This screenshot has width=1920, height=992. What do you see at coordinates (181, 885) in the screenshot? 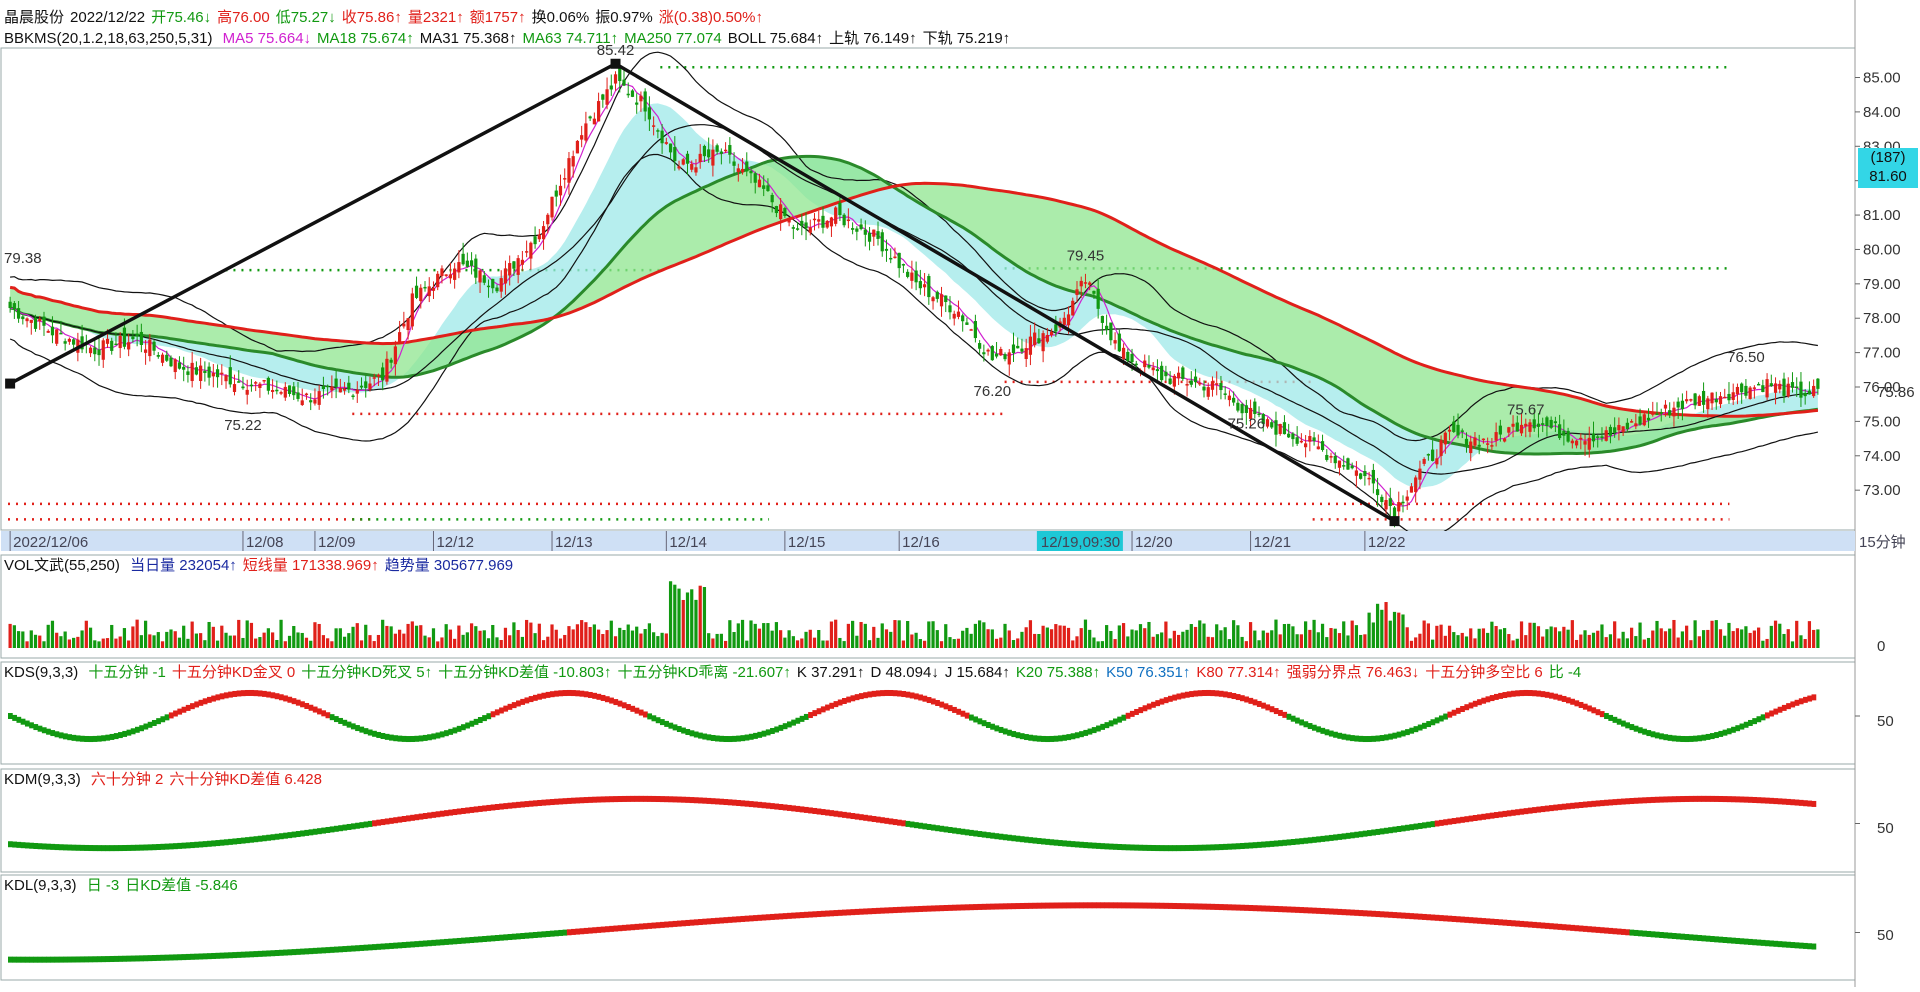
I see `legend-item: 日KD差值 -5.846` at bounding box center [181, 885].